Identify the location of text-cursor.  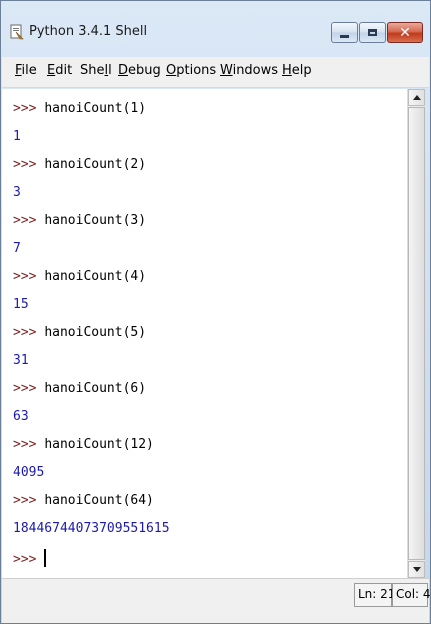
(45, 558).